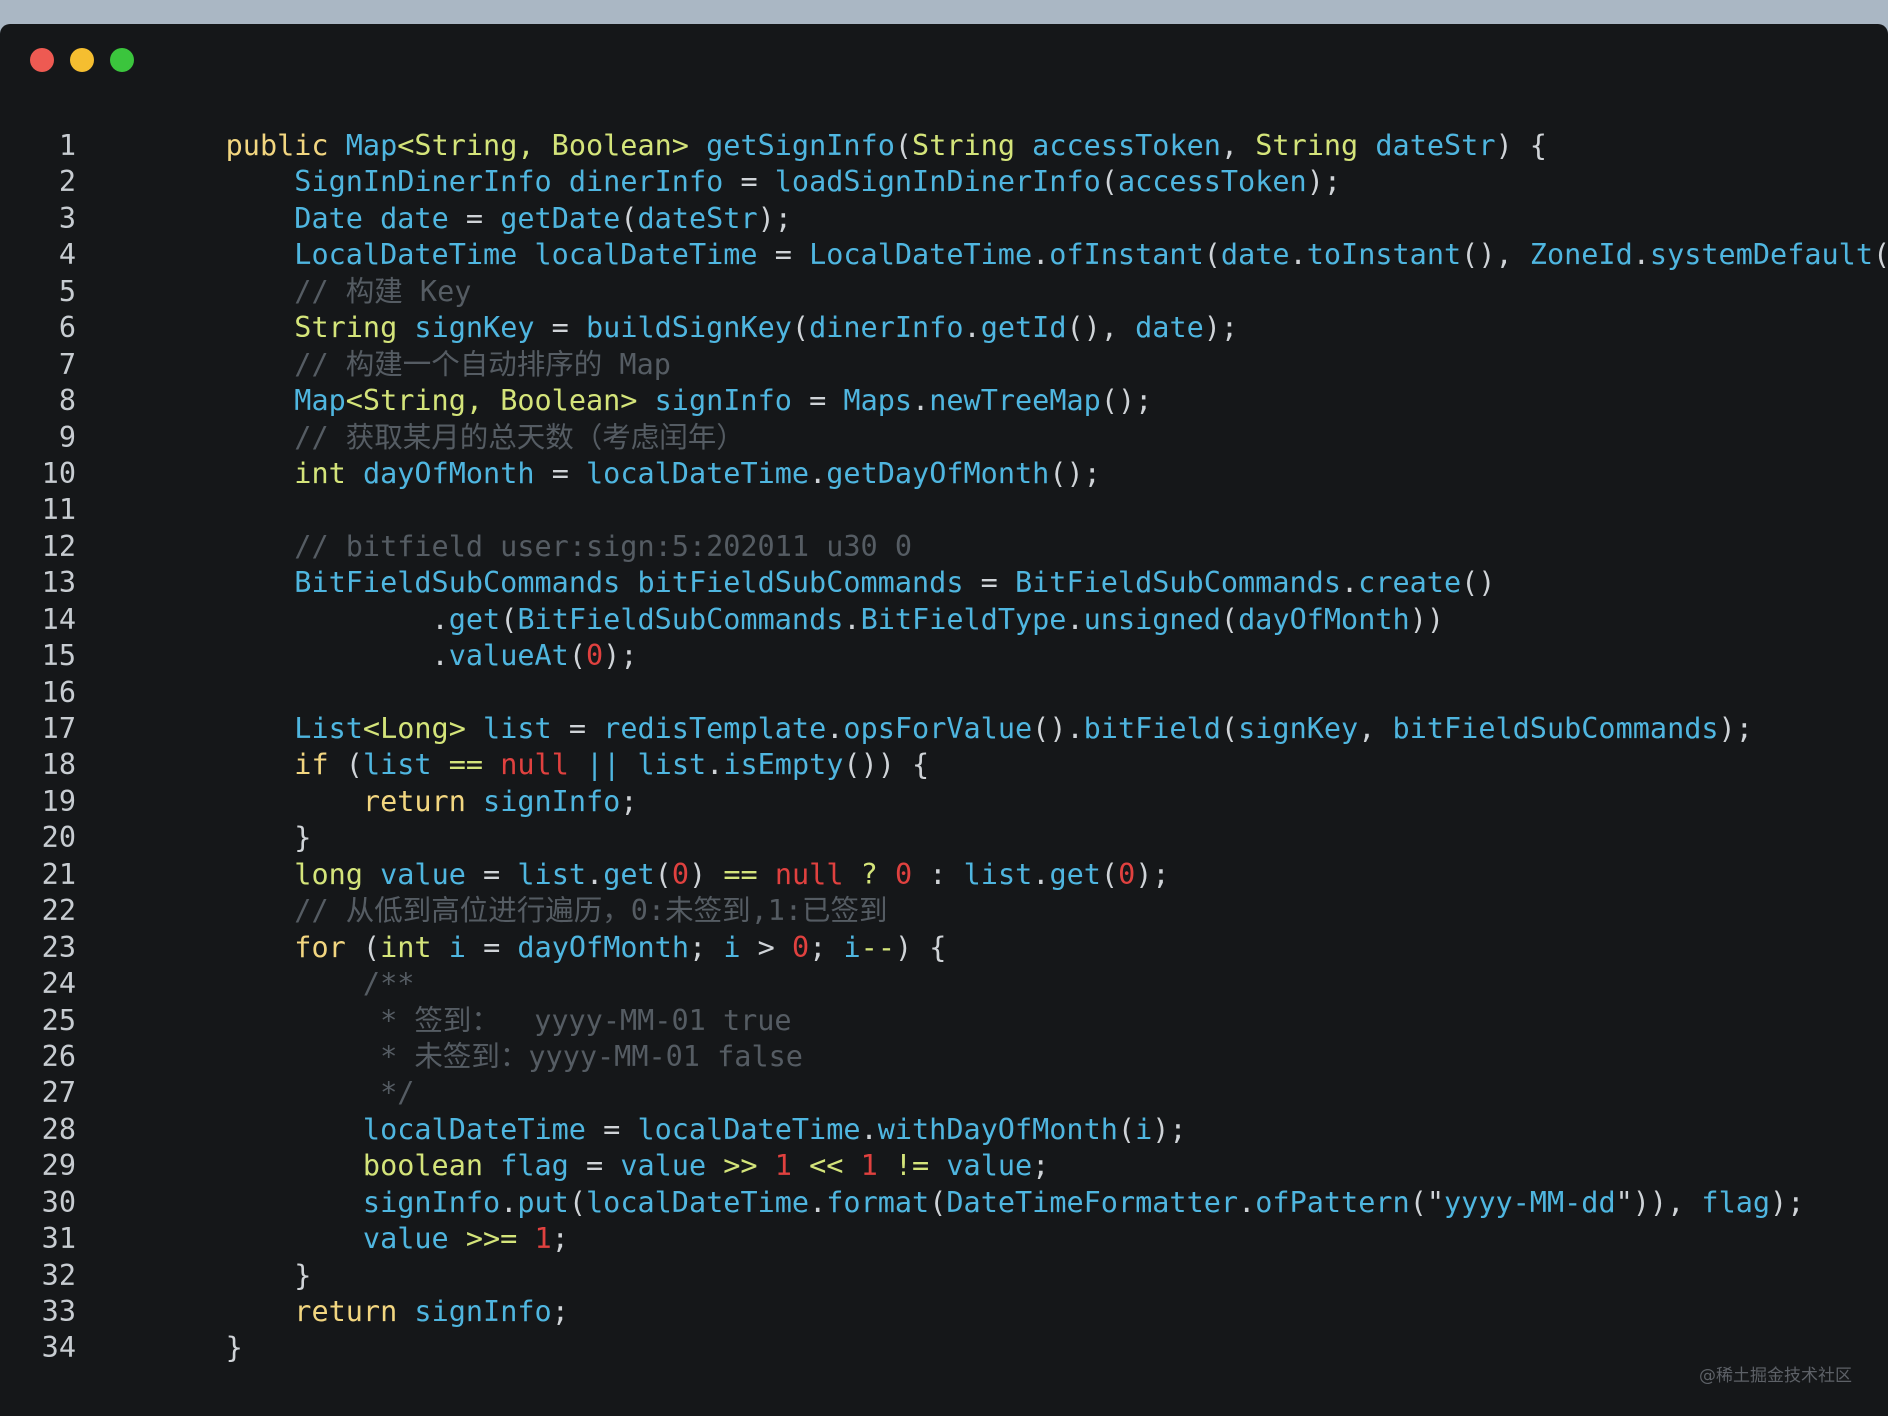 The image size is (1888, 1416). What do you see at coordinates (646, 182) in the screenshot?
I see `code-token: dinerInfo` at bounding box center [646, 182].